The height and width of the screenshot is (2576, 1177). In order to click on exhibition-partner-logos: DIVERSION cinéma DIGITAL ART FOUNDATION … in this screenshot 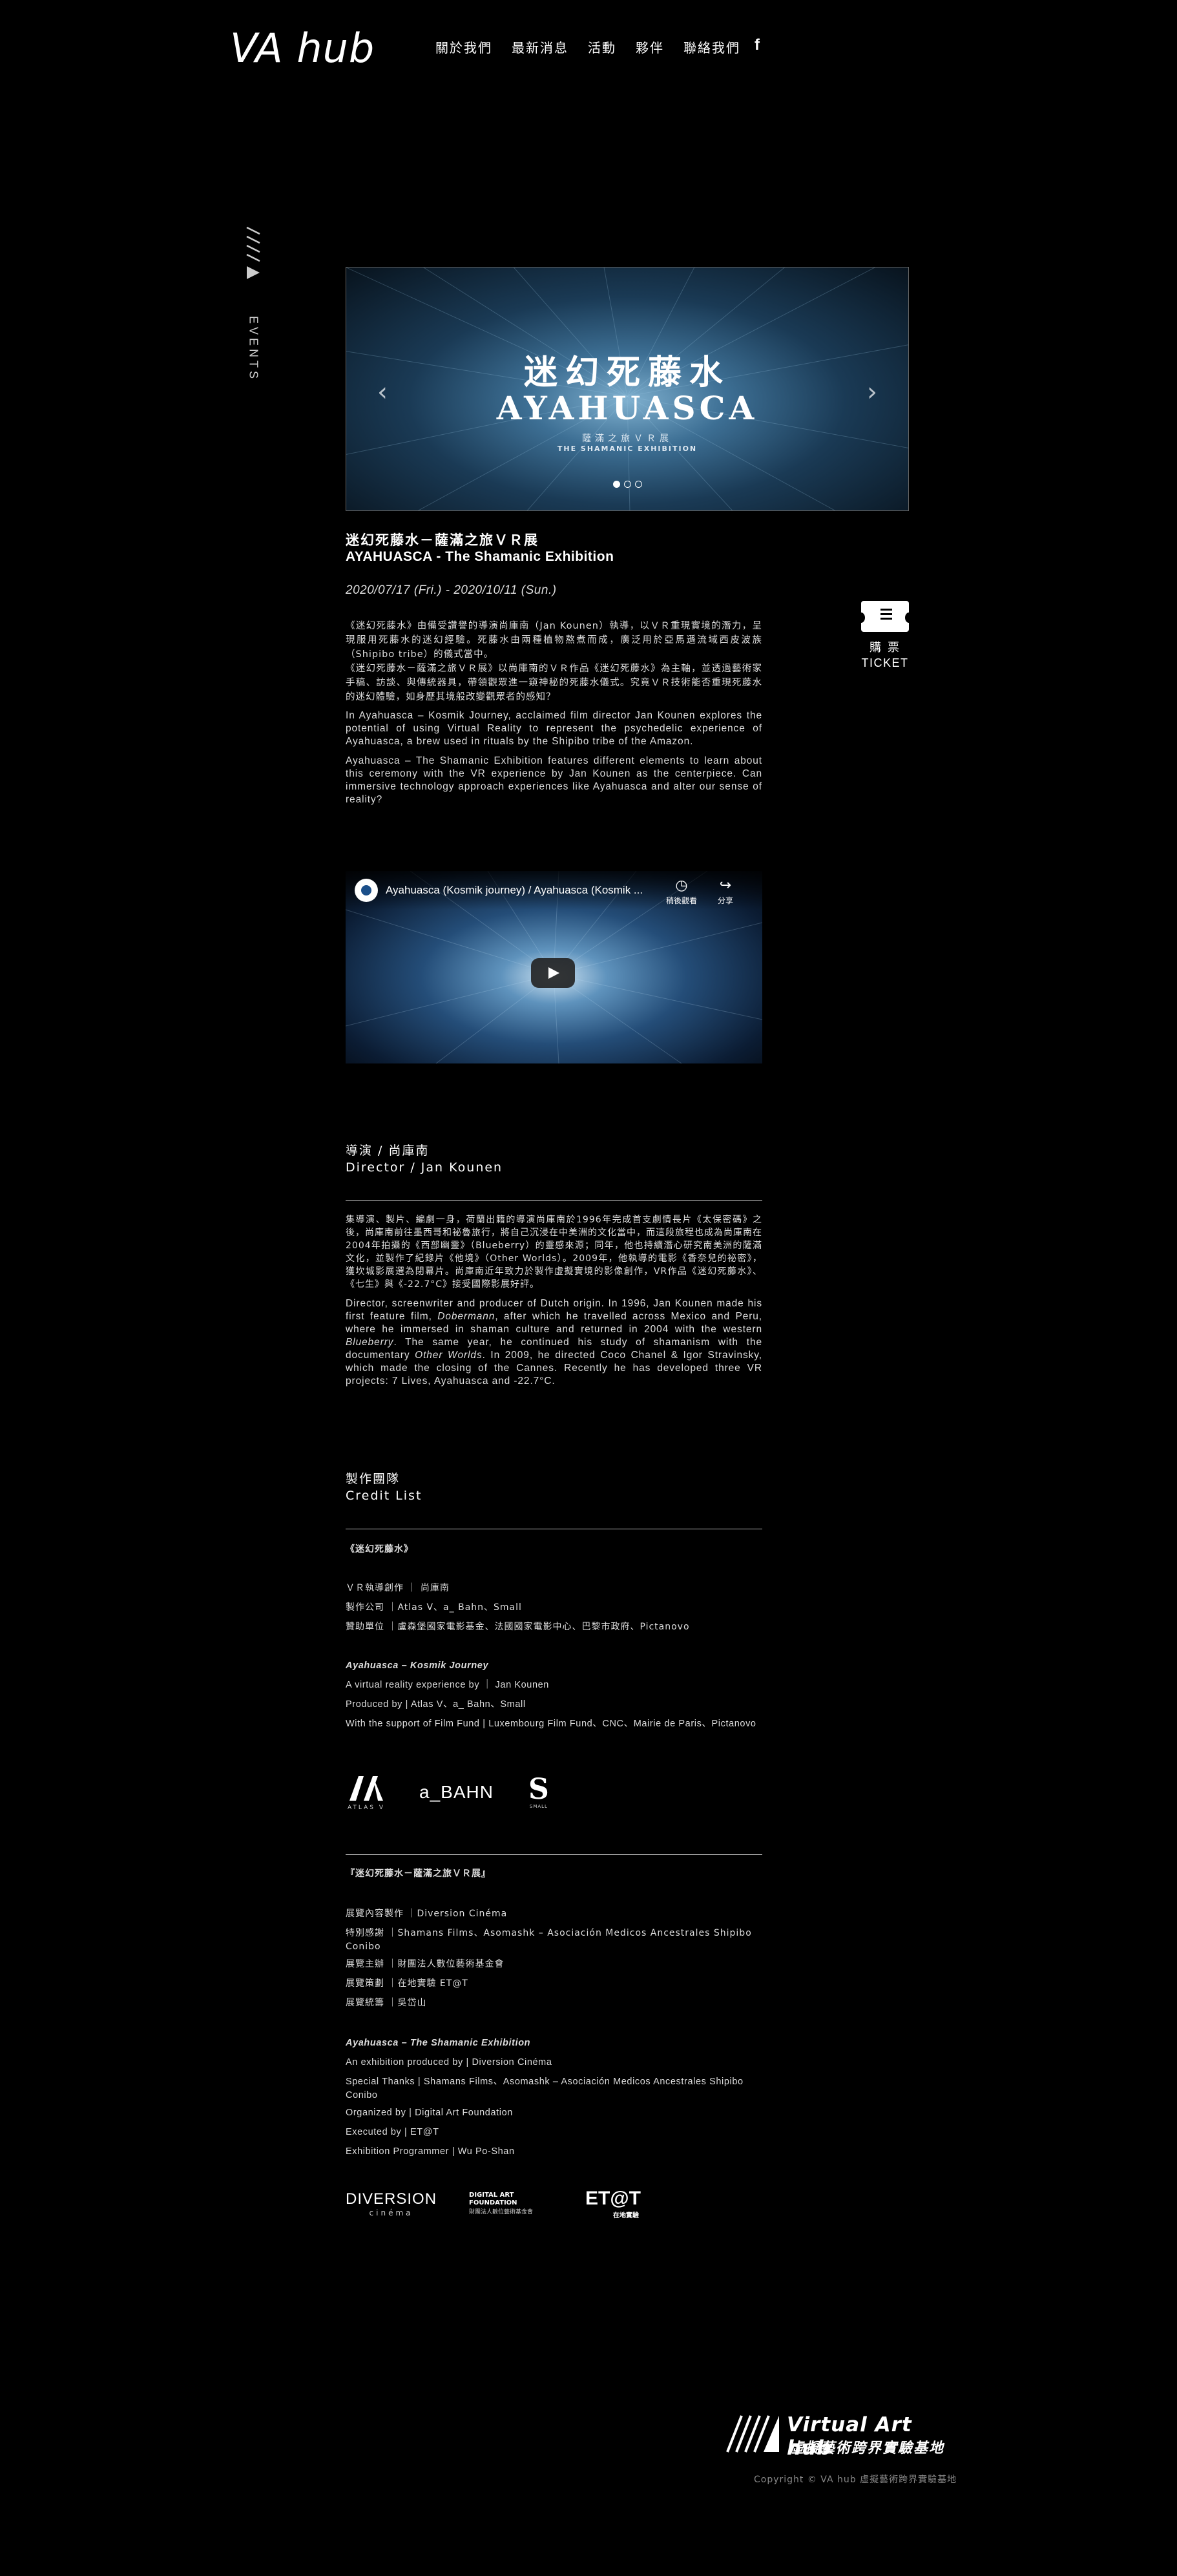, I will do `click(494, 2203)`.